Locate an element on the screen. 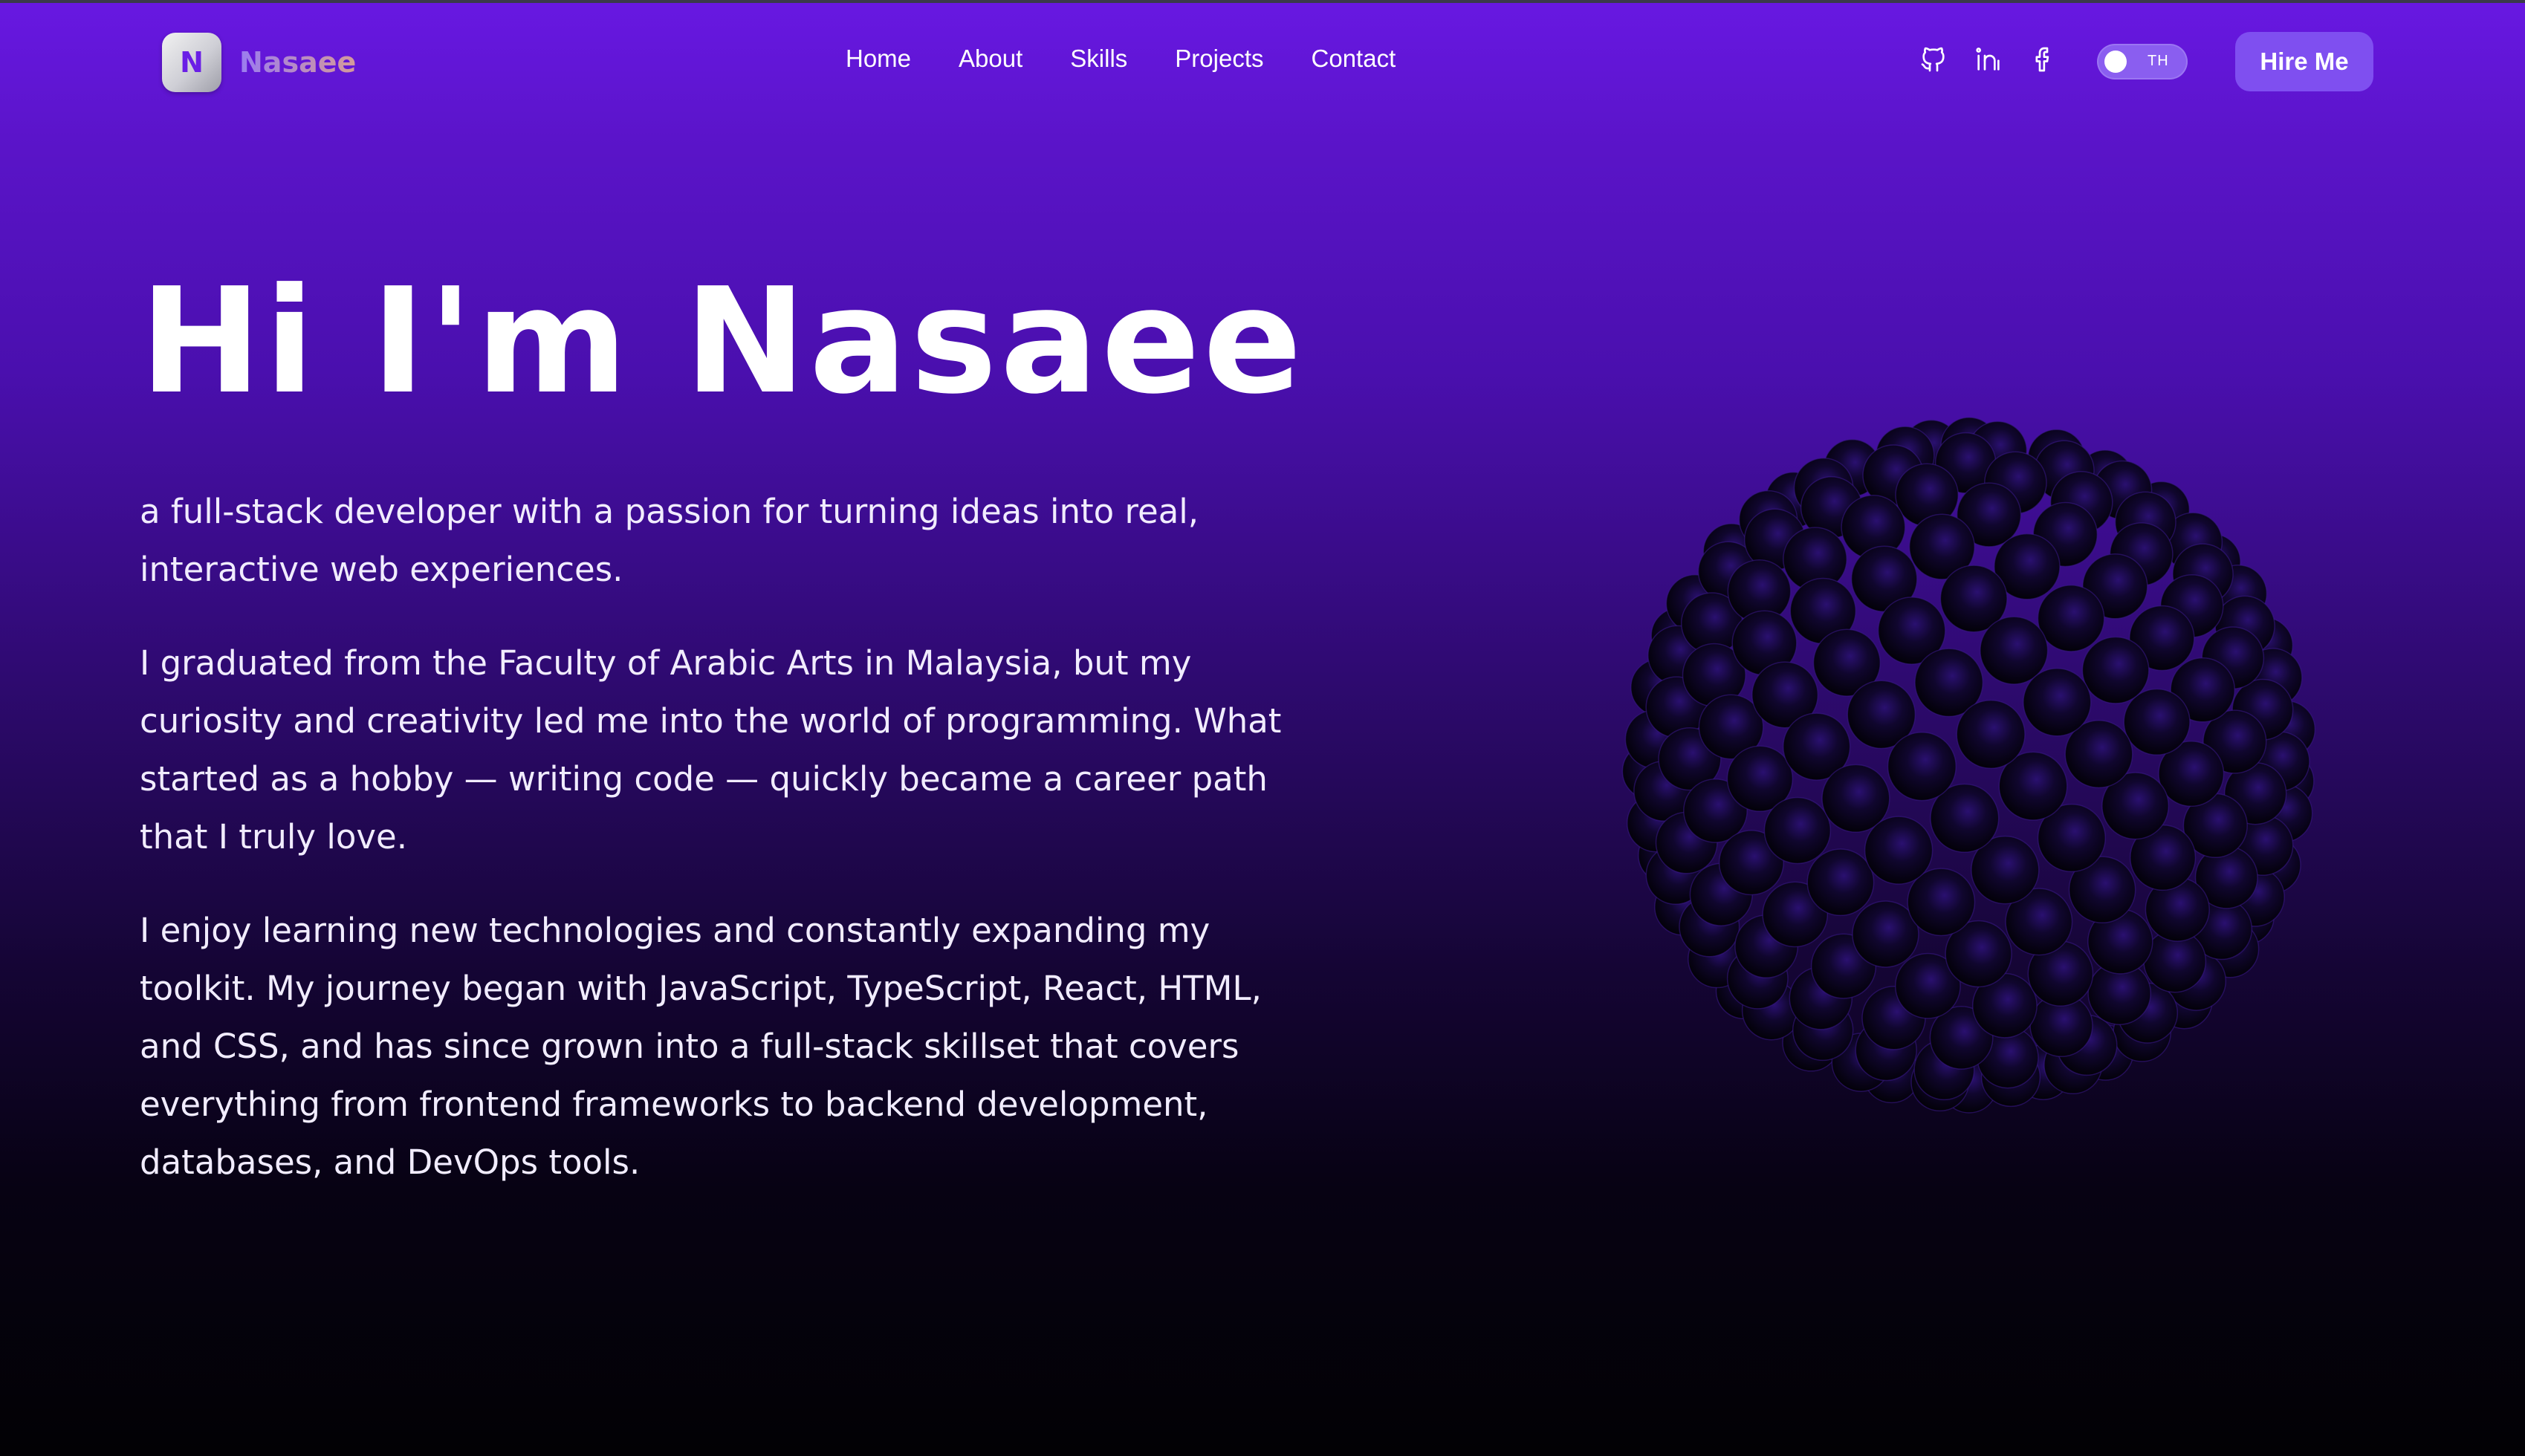 This screenshot has width=2525, height=1456. logo-letter: N is located at coordinates (192, 63).